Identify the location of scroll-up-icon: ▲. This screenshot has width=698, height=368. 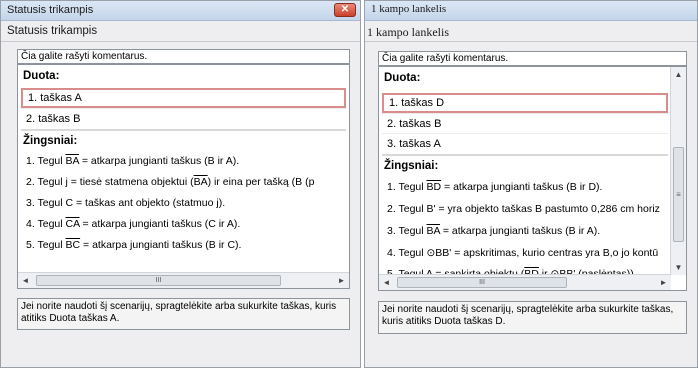
(678, 74).